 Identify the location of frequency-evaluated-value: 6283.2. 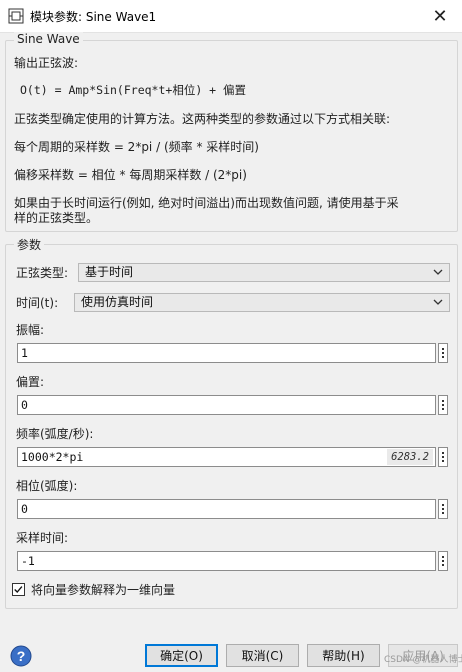
(410, 457).